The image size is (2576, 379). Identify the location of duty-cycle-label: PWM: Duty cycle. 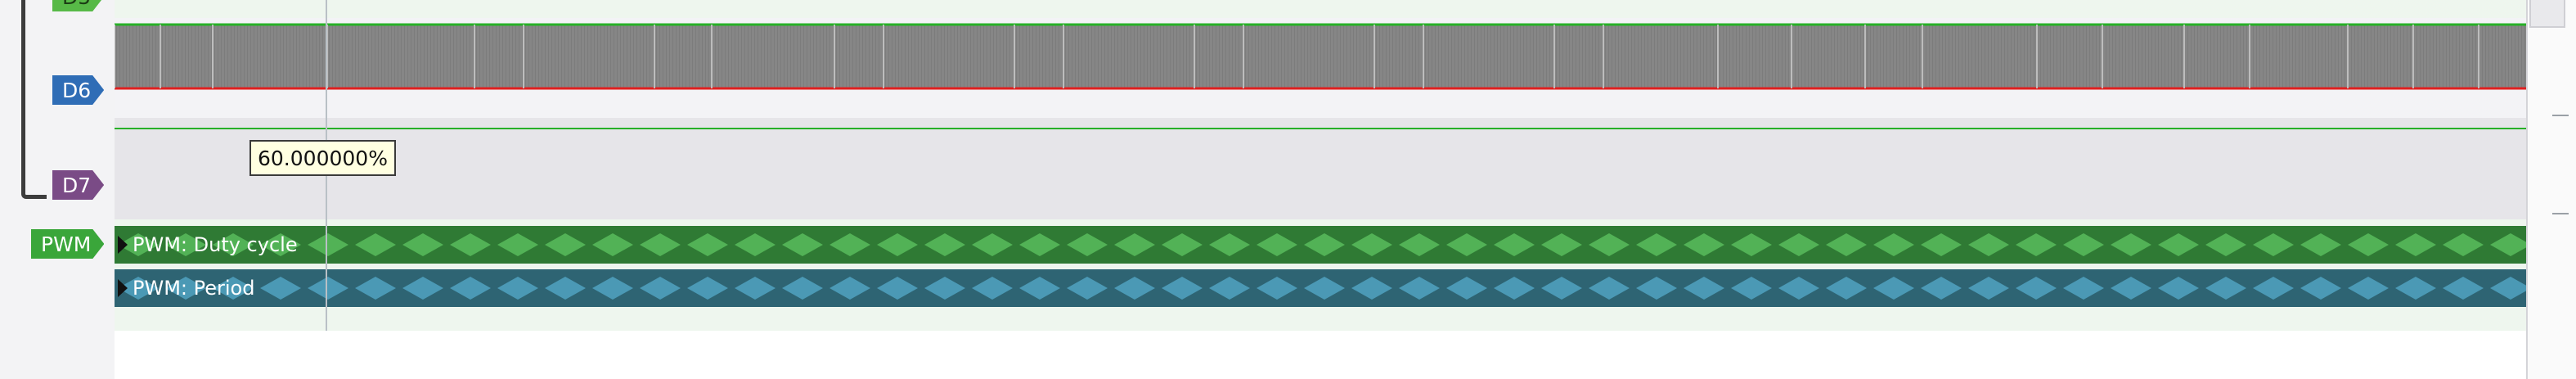
(215, 245).